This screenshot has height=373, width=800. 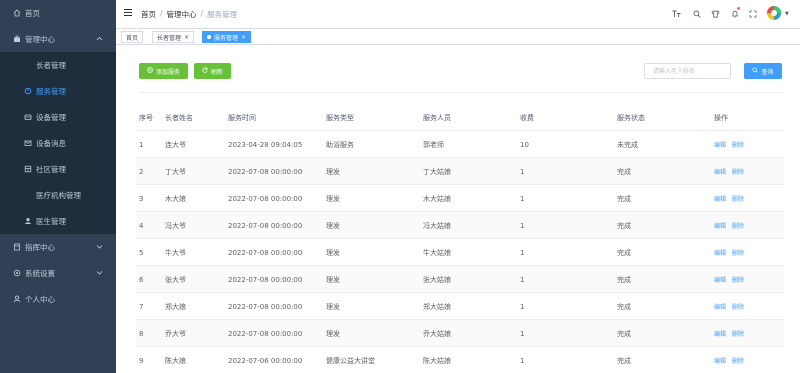 What do you see at coordinates (437, 171) in the screenshot?
I see `cell-staff: 丁大姑娘` at bounding box center [437, 171].